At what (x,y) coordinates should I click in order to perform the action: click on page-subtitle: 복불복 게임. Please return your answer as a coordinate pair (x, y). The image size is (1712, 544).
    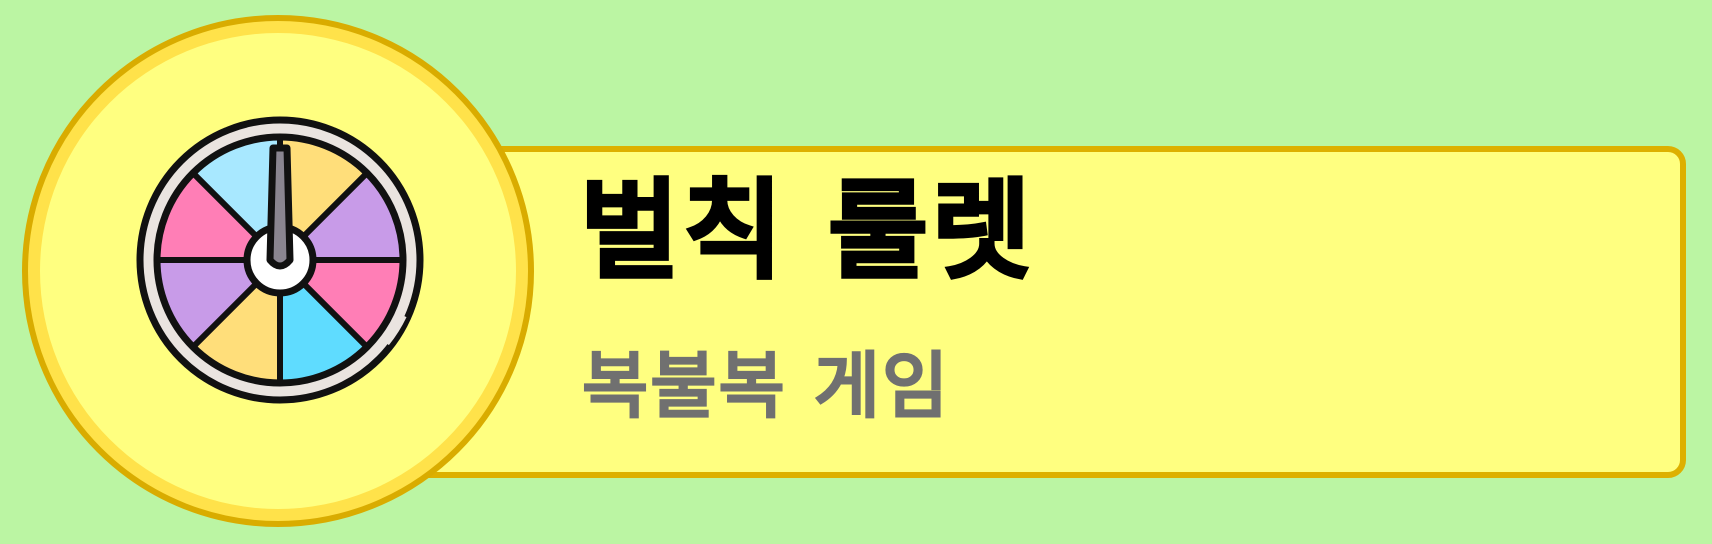
    Looking at the image, I should click on (766, 386).